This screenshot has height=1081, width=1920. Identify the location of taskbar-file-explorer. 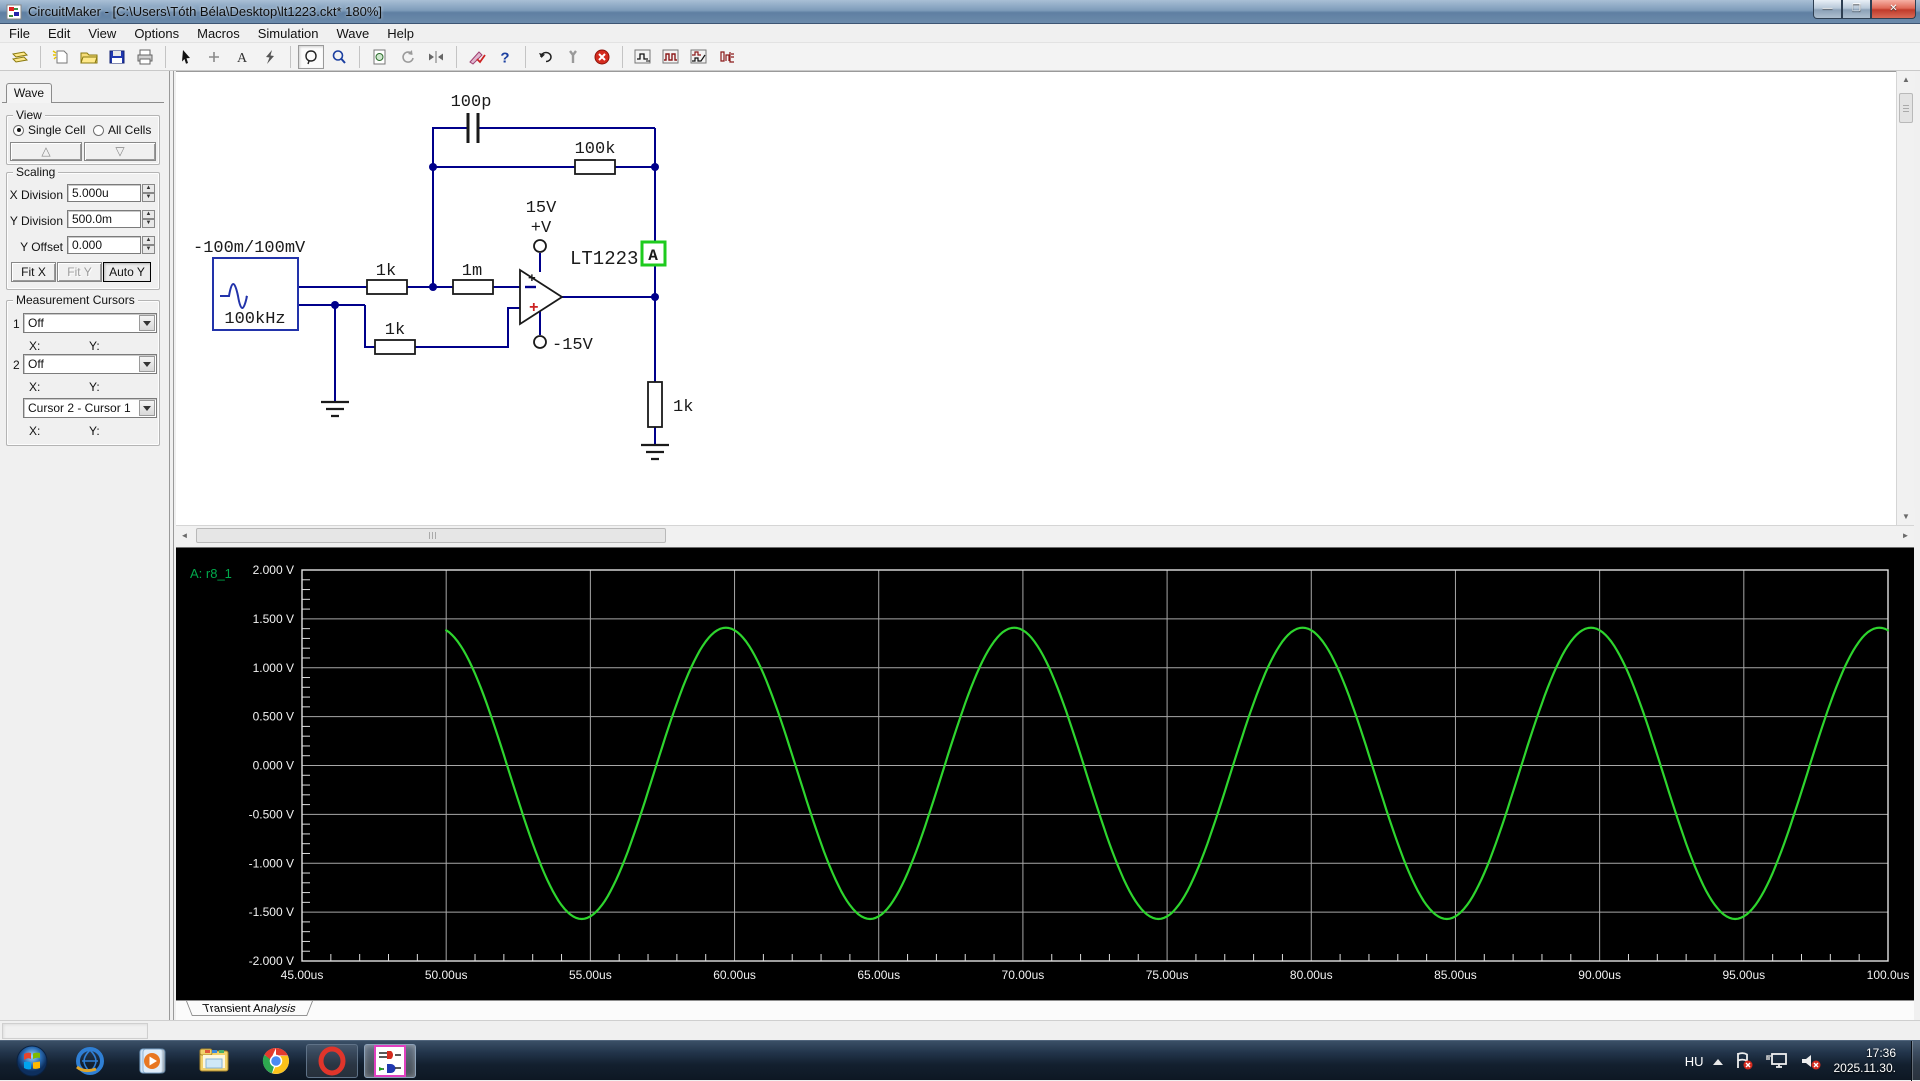
(214, 1061).